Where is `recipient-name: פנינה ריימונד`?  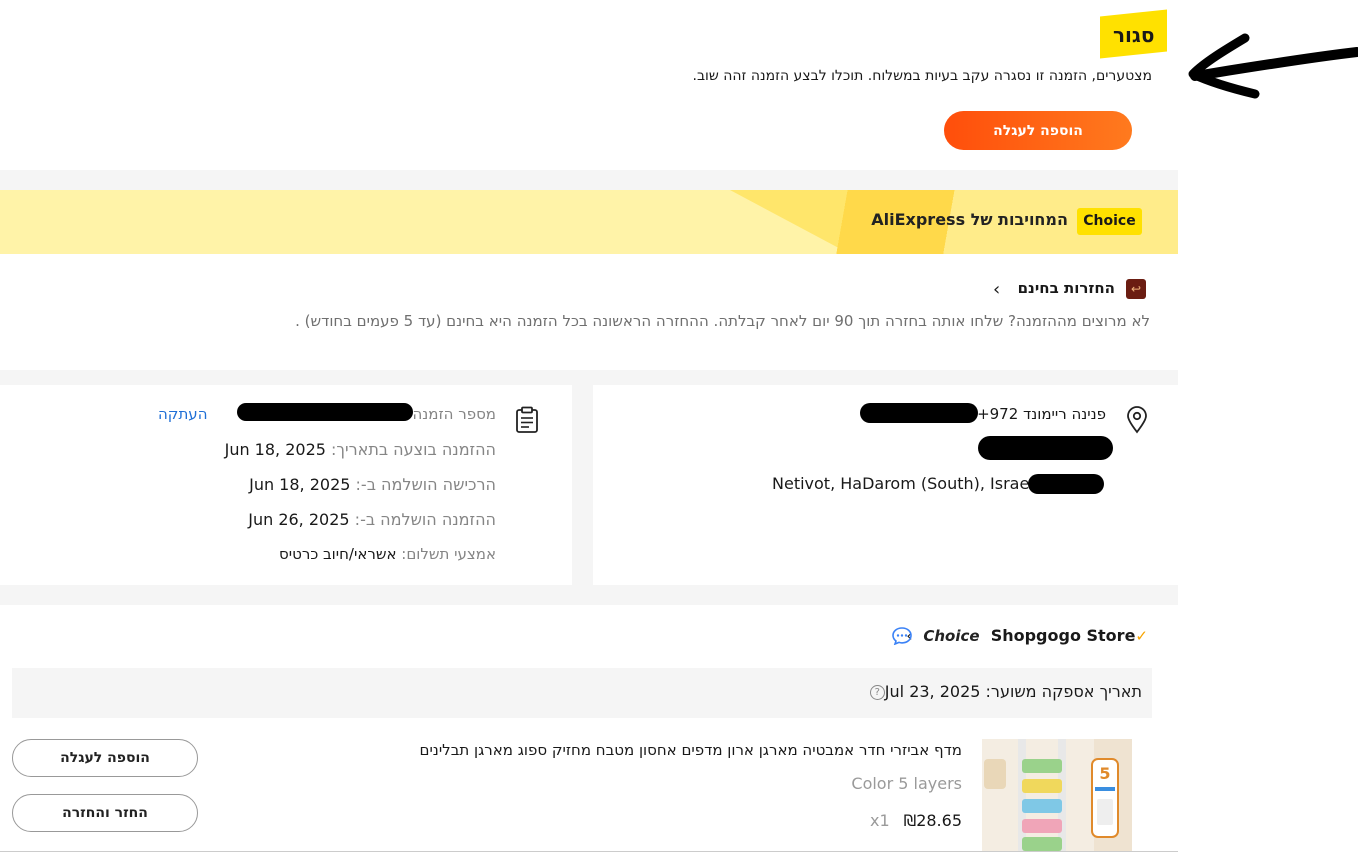
recipient-name: פנינה ריימונד is located at coordinates (1064, 414).